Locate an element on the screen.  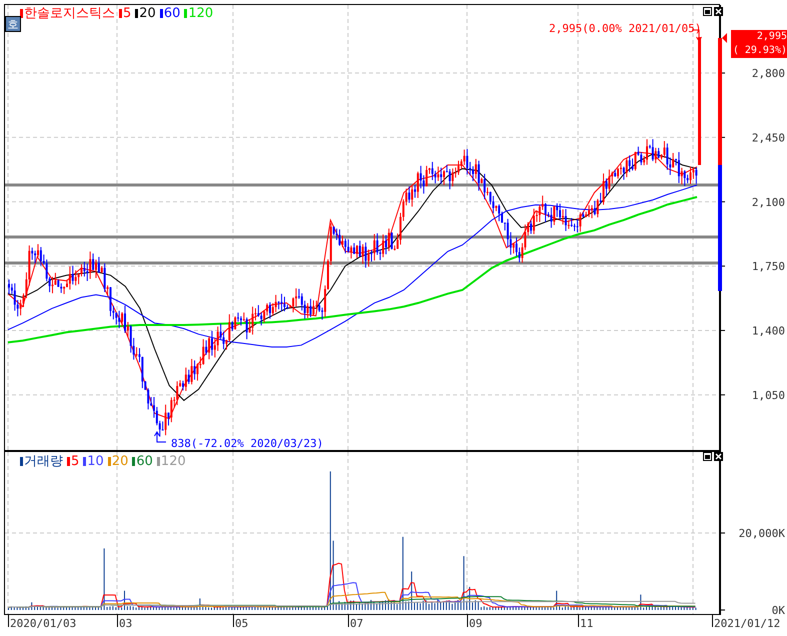
axis-label: 07 is located at coordinates (357, 623).